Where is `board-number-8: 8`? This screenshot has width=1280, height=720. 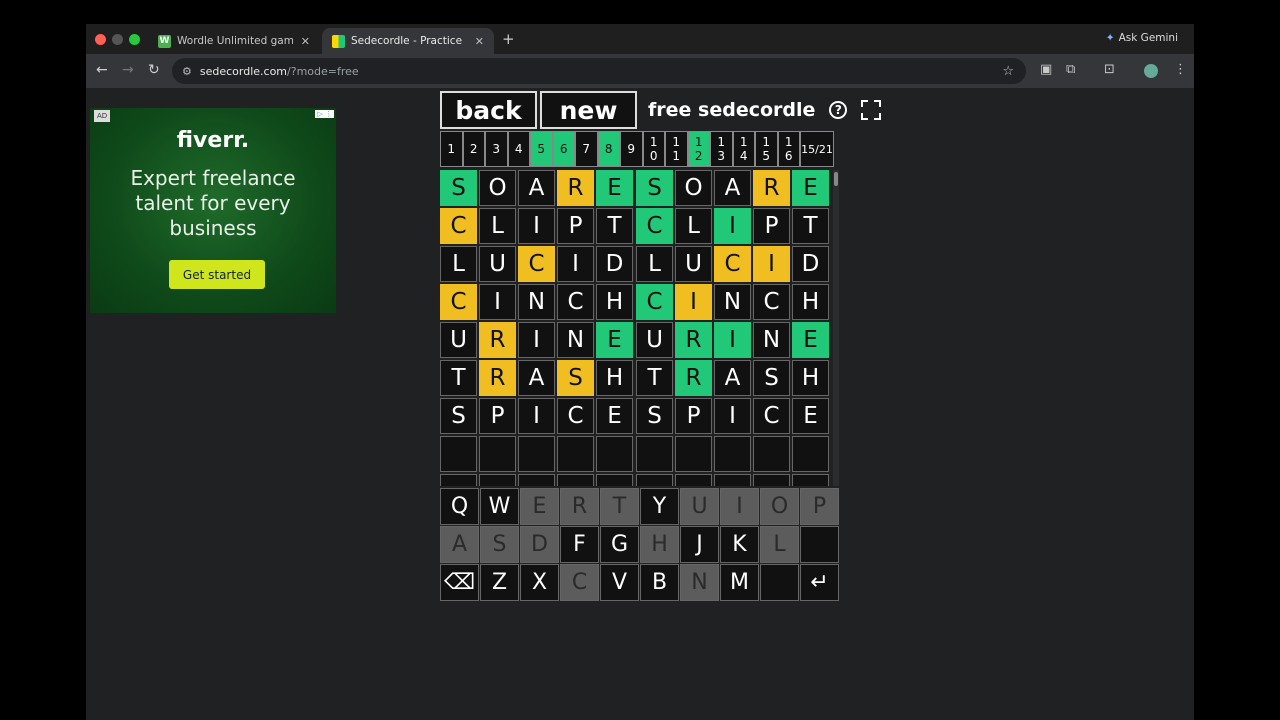 board-number-8: 8 is located at coordinates (608, 149).